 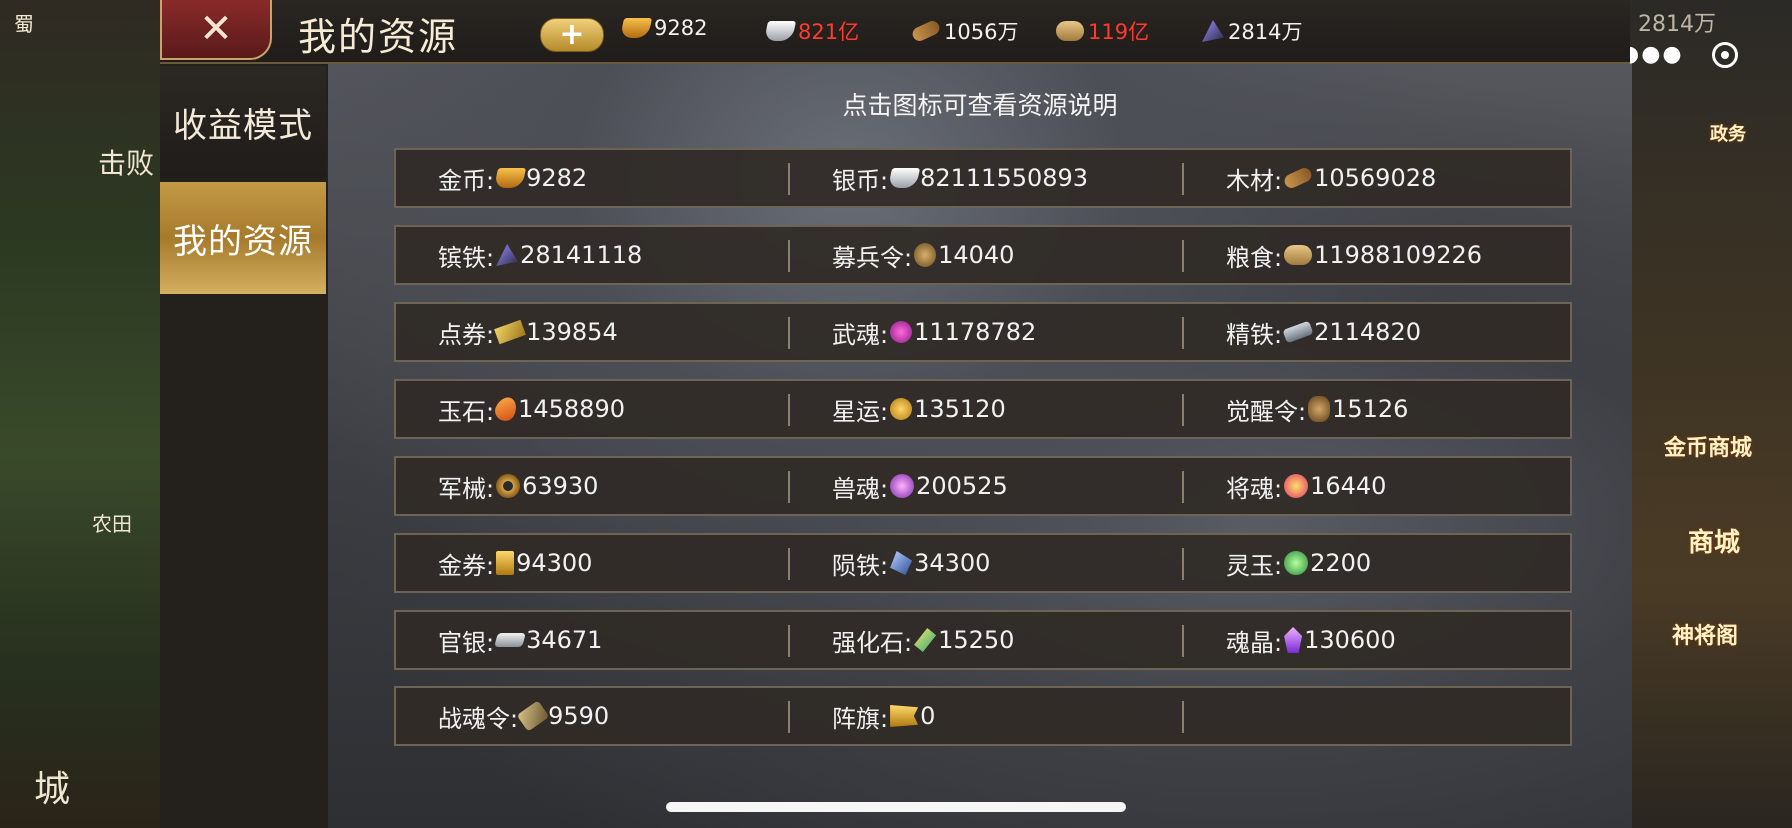 I want to click on top-resource-wood: 1056万, so click(x=964, y=31).